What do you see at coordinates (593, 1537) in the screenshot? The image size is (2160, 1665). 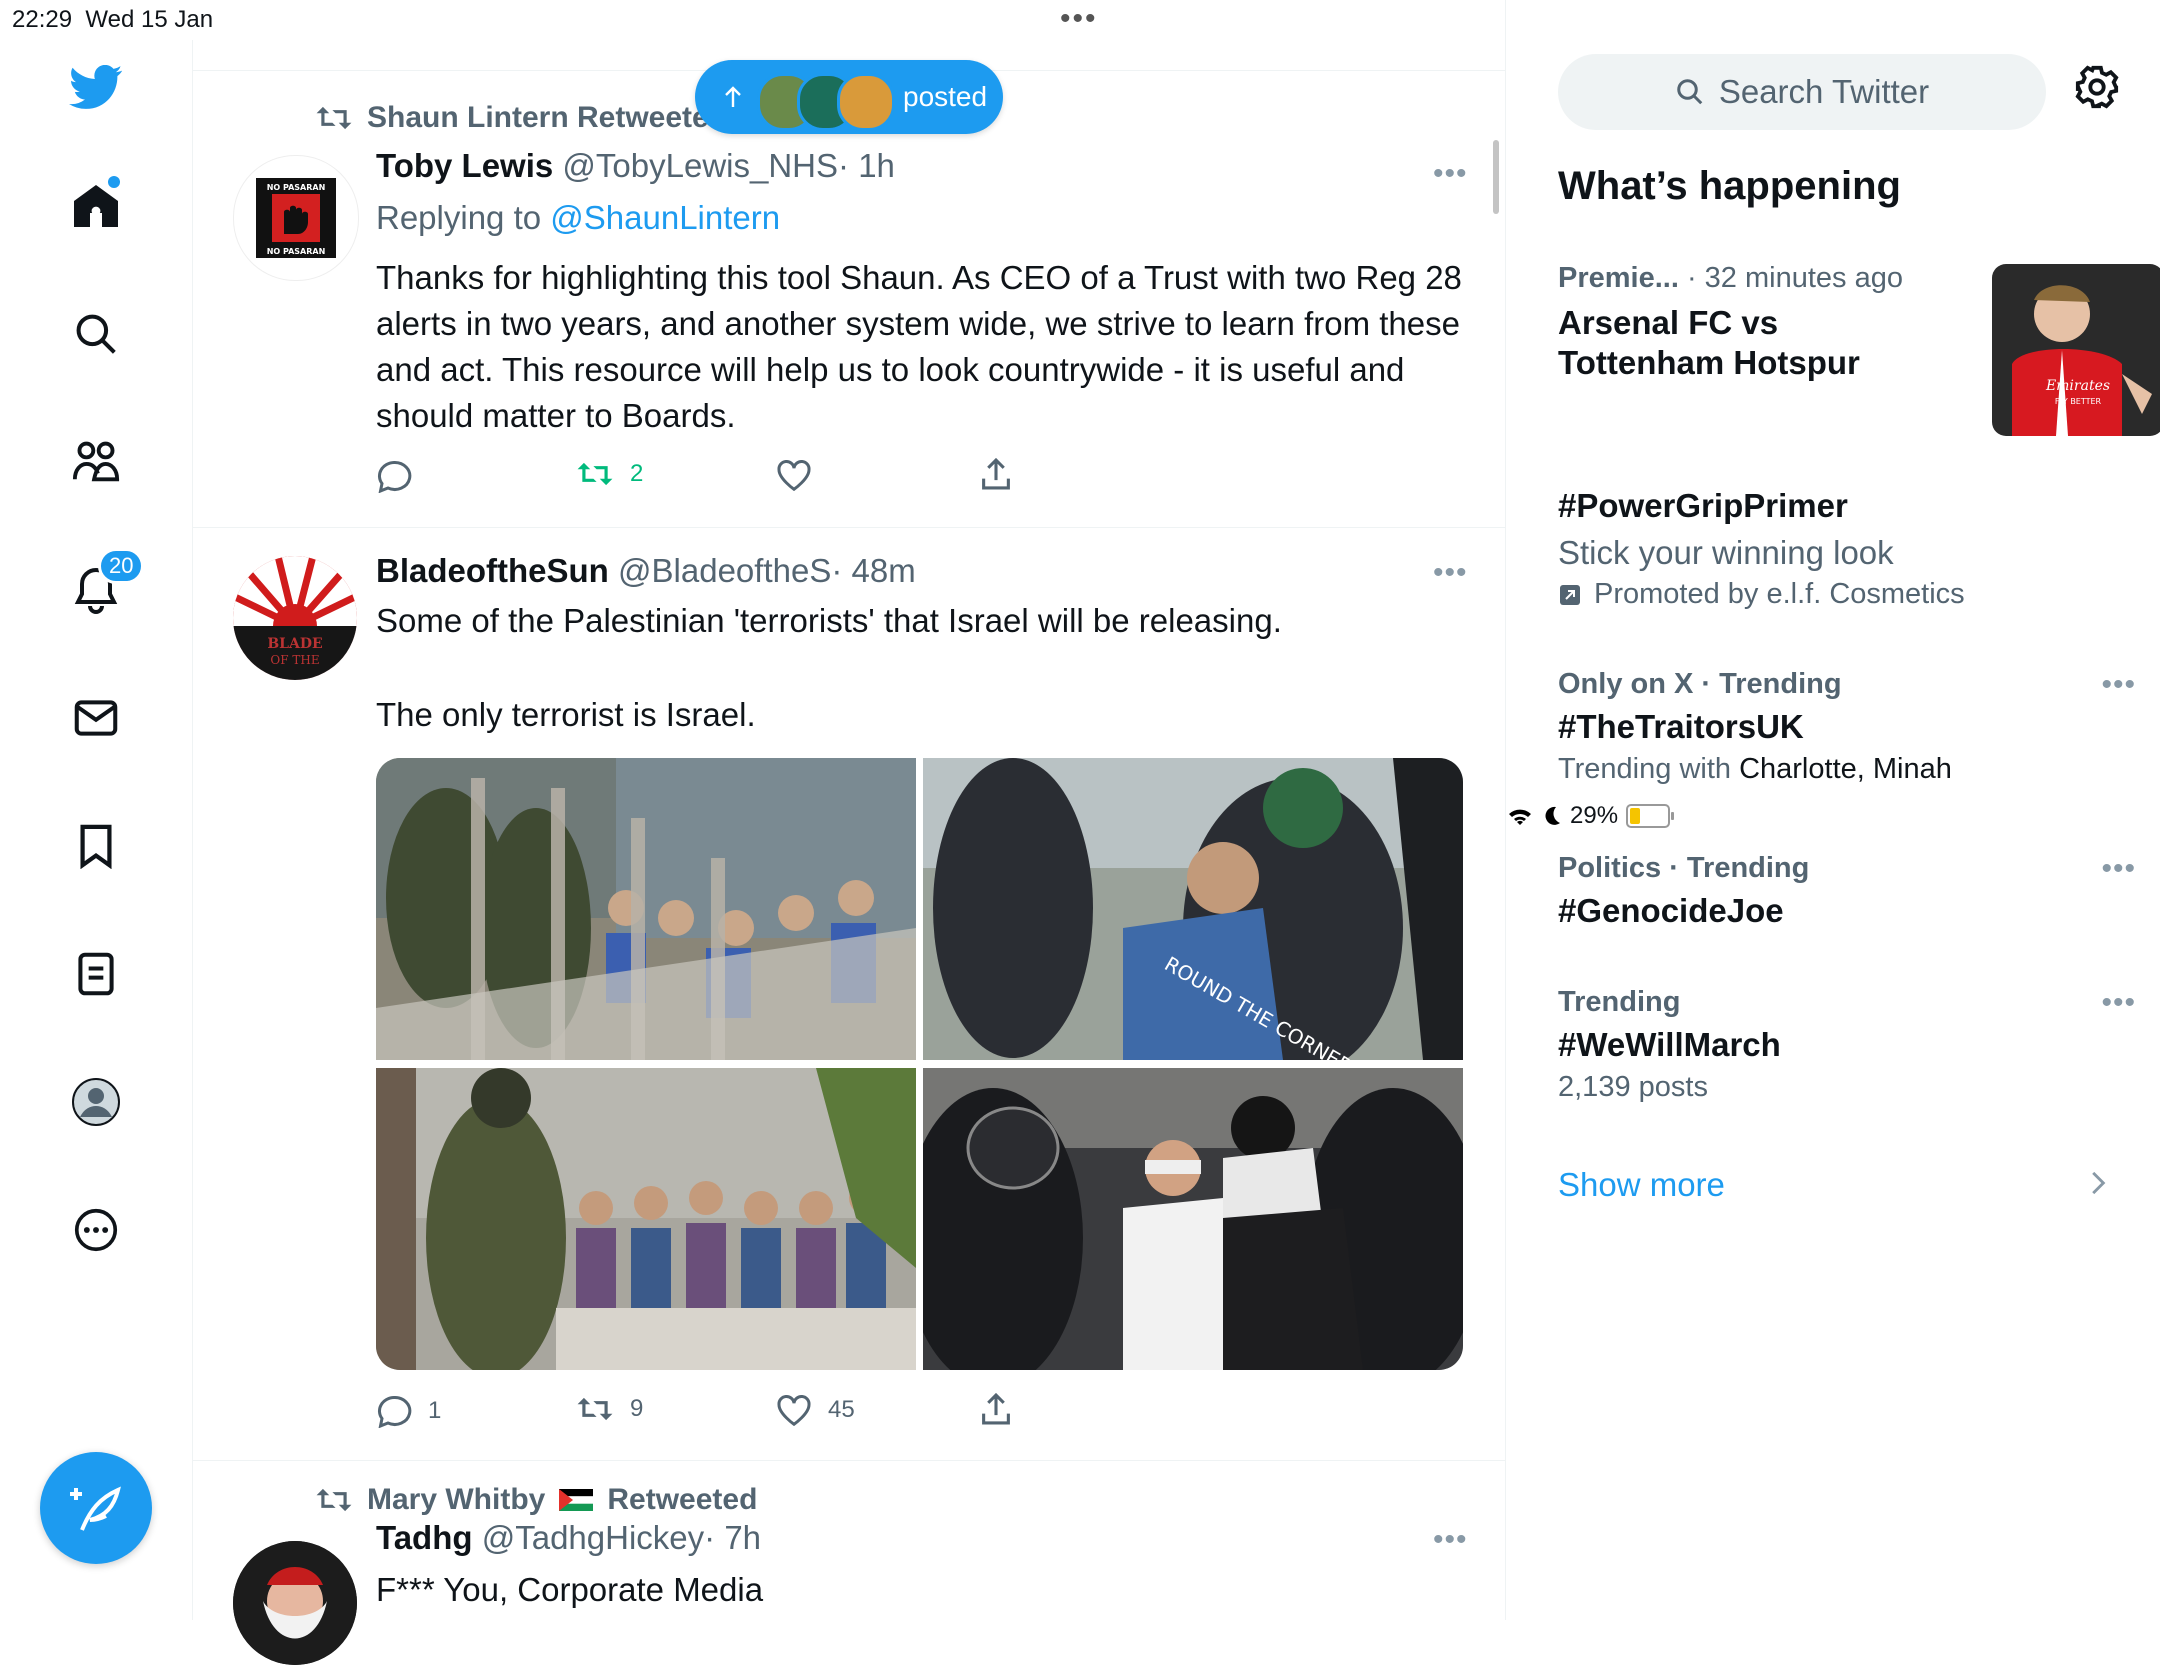 I see `author-handle: @TadhgHickey` at bounding box center [593, 1537].